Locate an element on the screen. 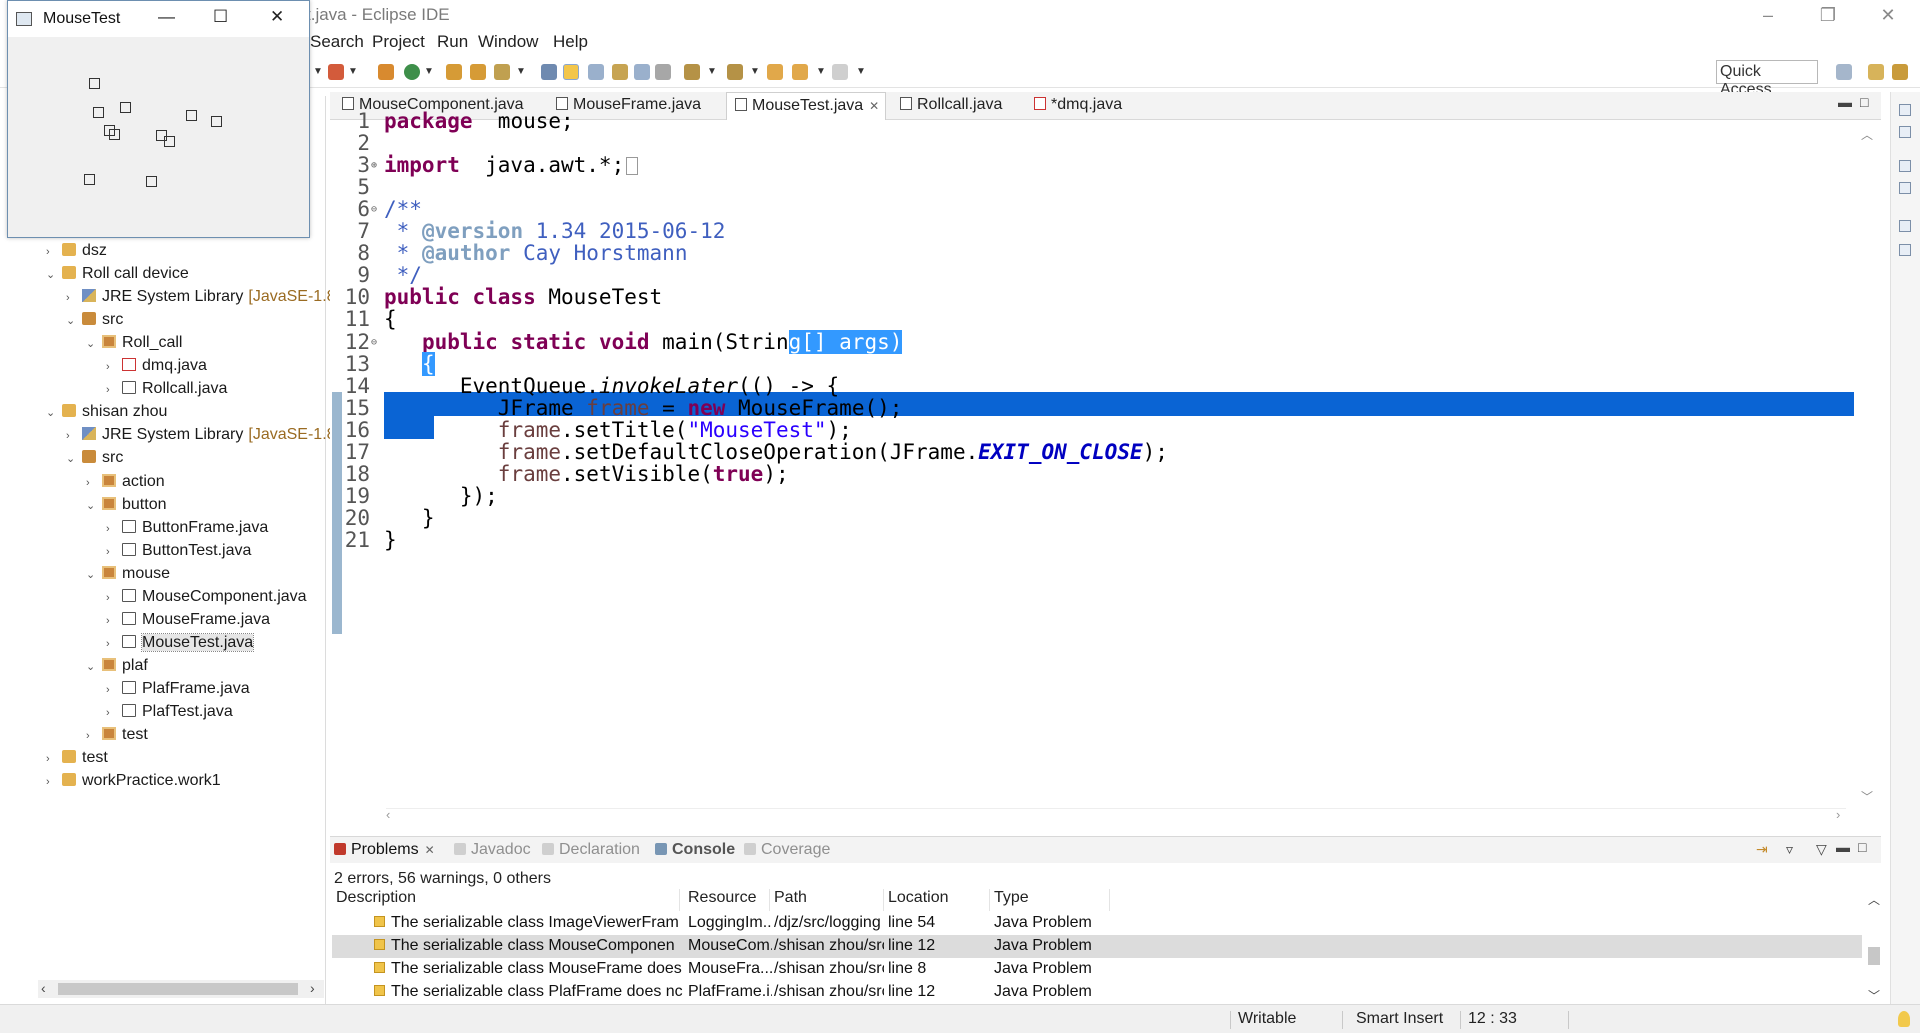  tree-item: › dsz is located at coordinates (76, 253).